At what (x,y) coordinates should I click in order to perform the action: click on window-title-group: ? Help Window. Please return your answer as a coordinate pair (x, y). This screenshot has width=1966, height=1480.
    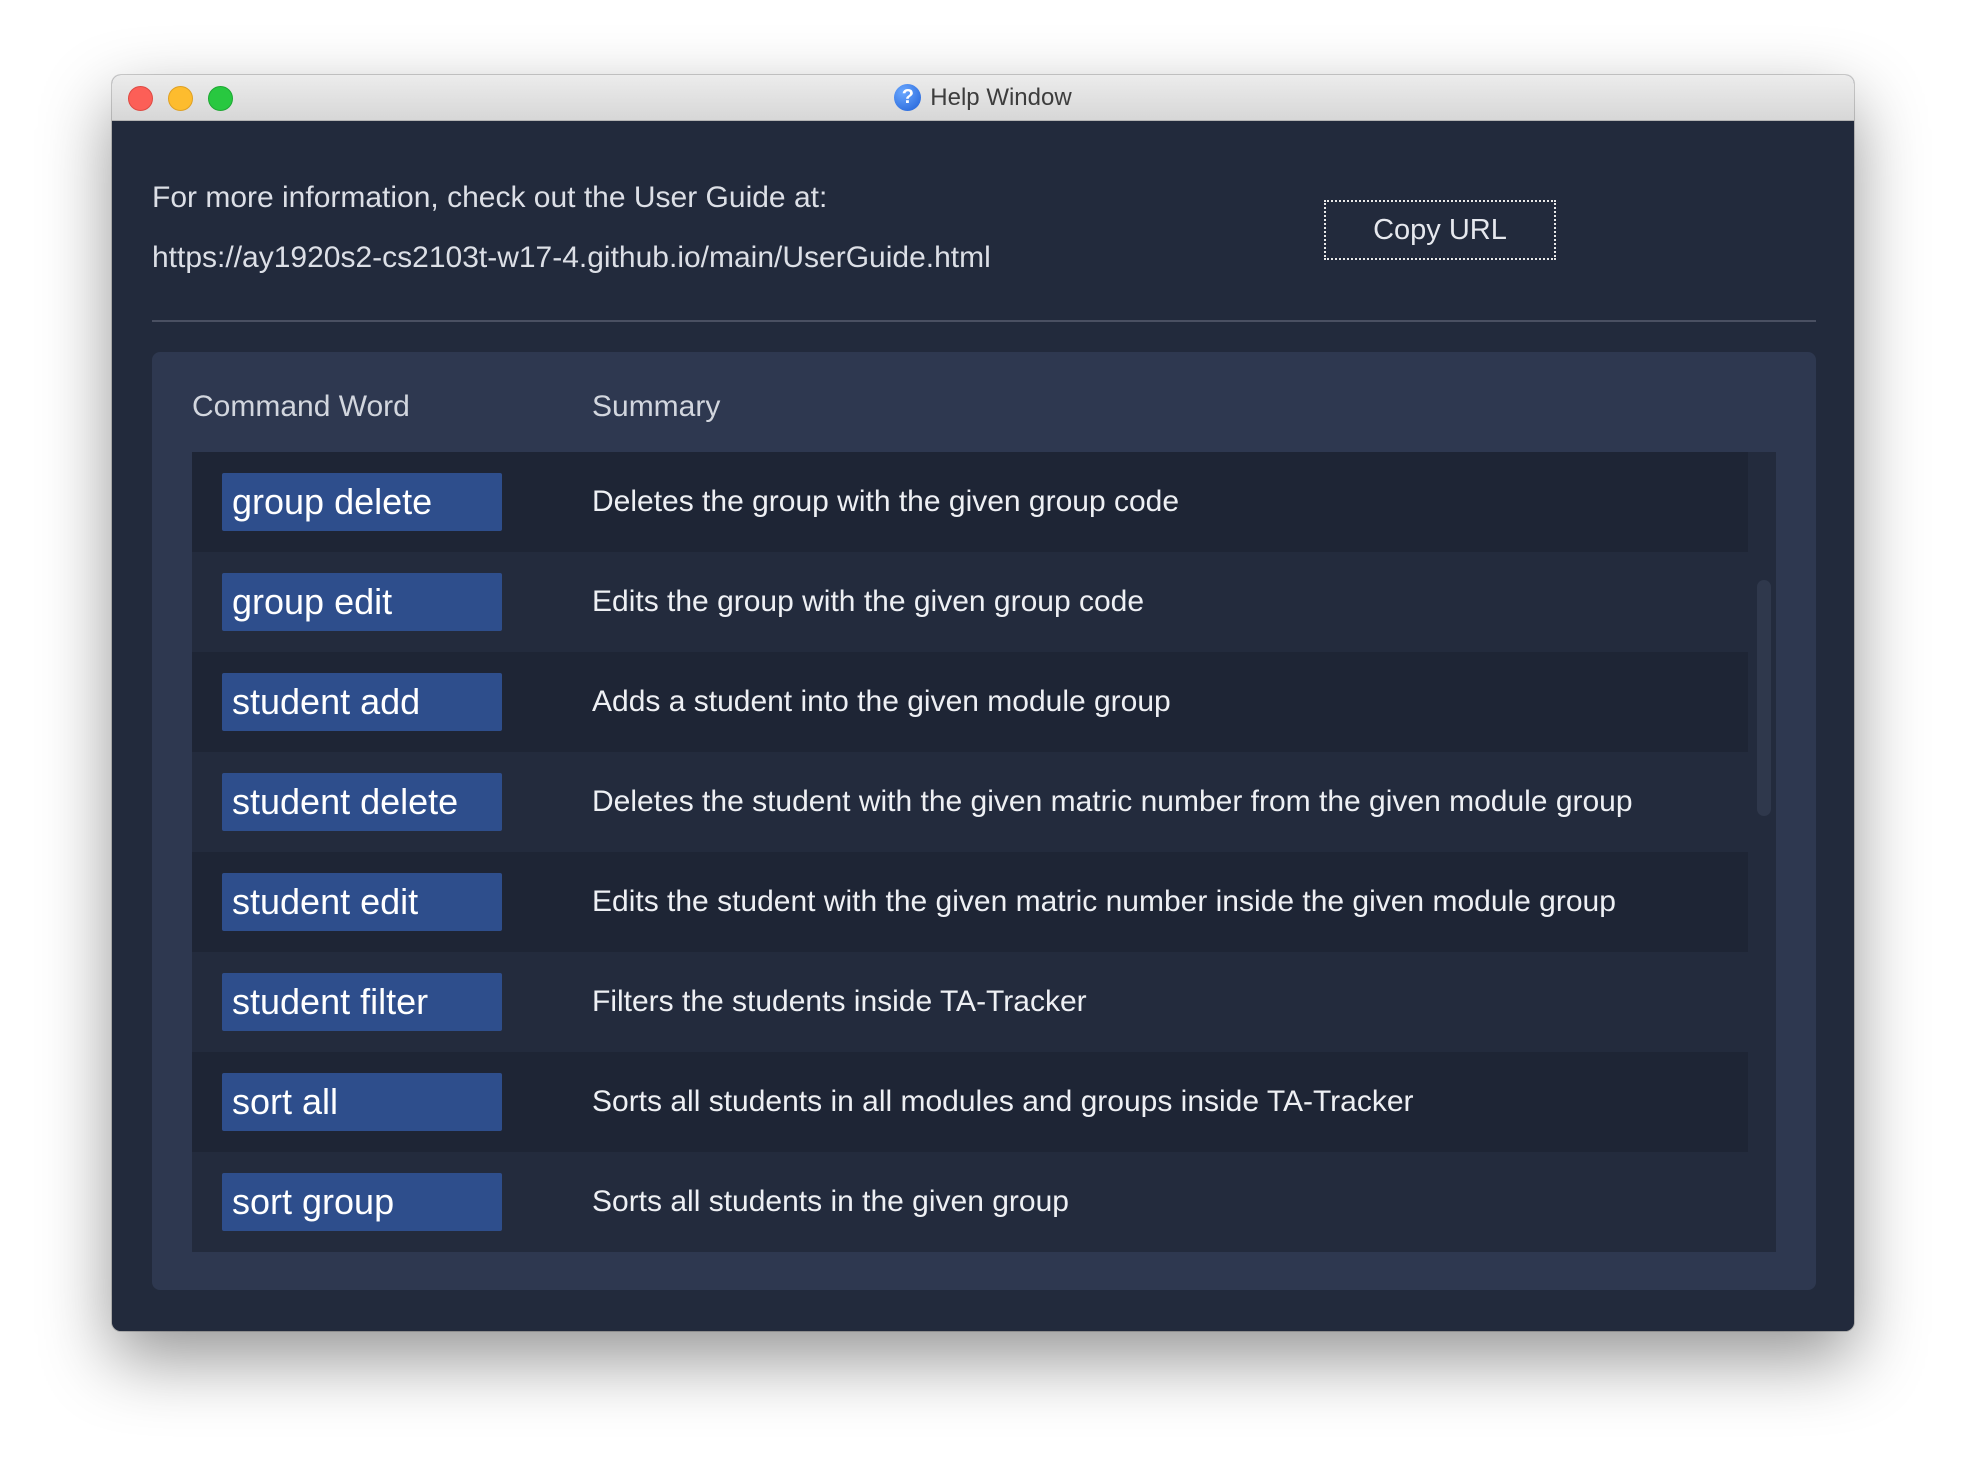
    Looking at the image, I should click on (983, 97).